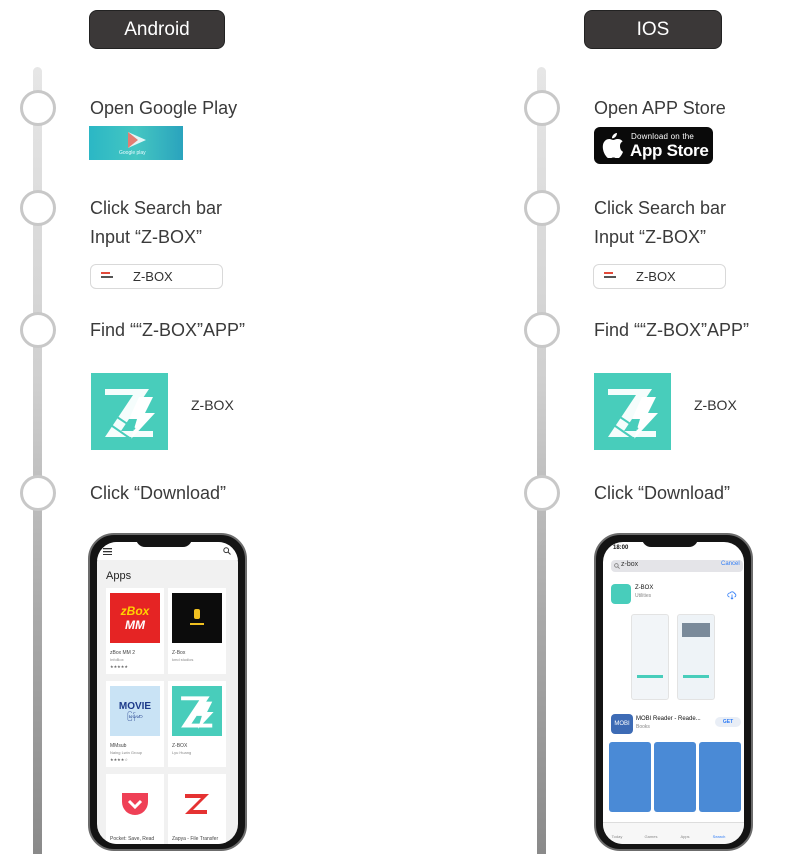 The height and width of the screenshot is (854, 789). Describe the element at coordinates (660, 208) in the screenshot. I see `step-click-search-line1: Click Search bar` at that location.